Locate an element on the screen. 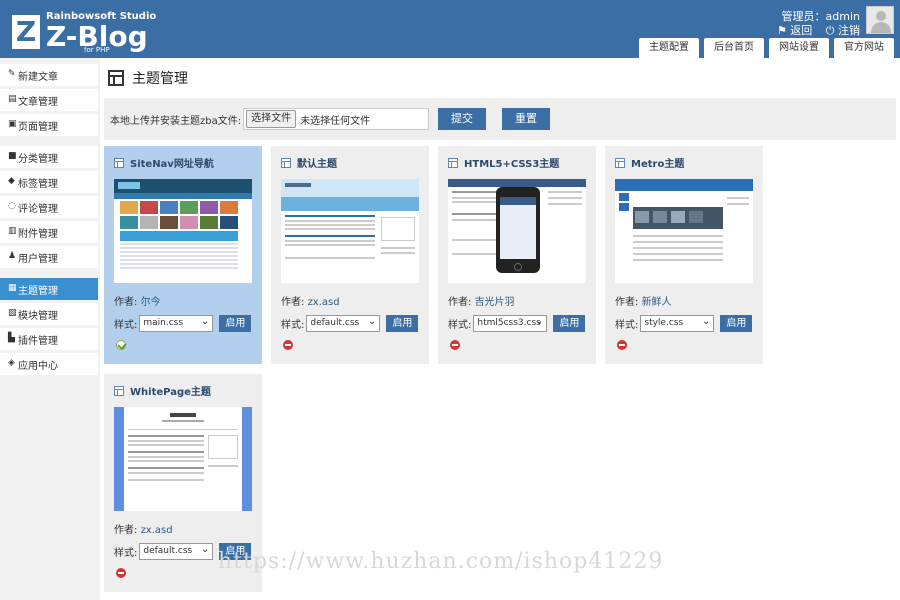  style-row: 样式: html5css3.css 启用 is located at coordinates (517, 323).